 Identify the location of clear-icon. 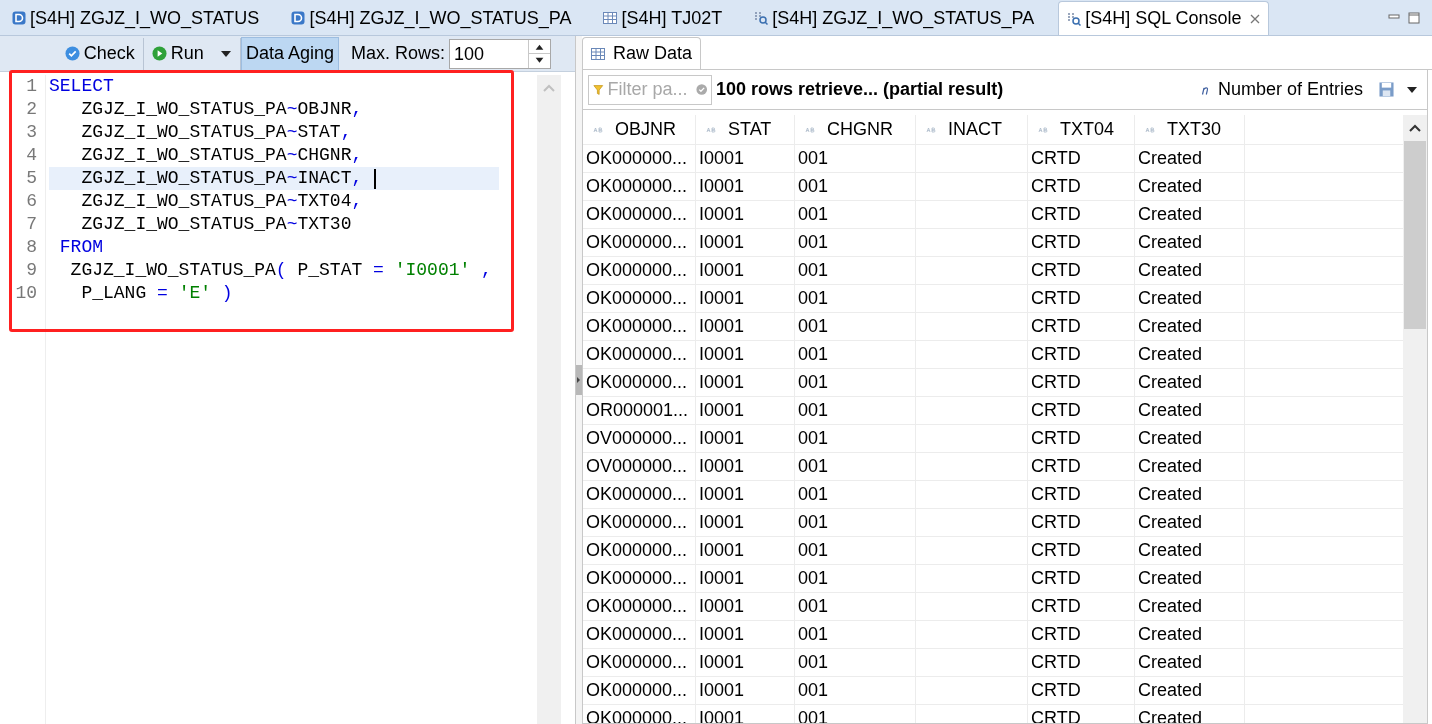
(701, 89).